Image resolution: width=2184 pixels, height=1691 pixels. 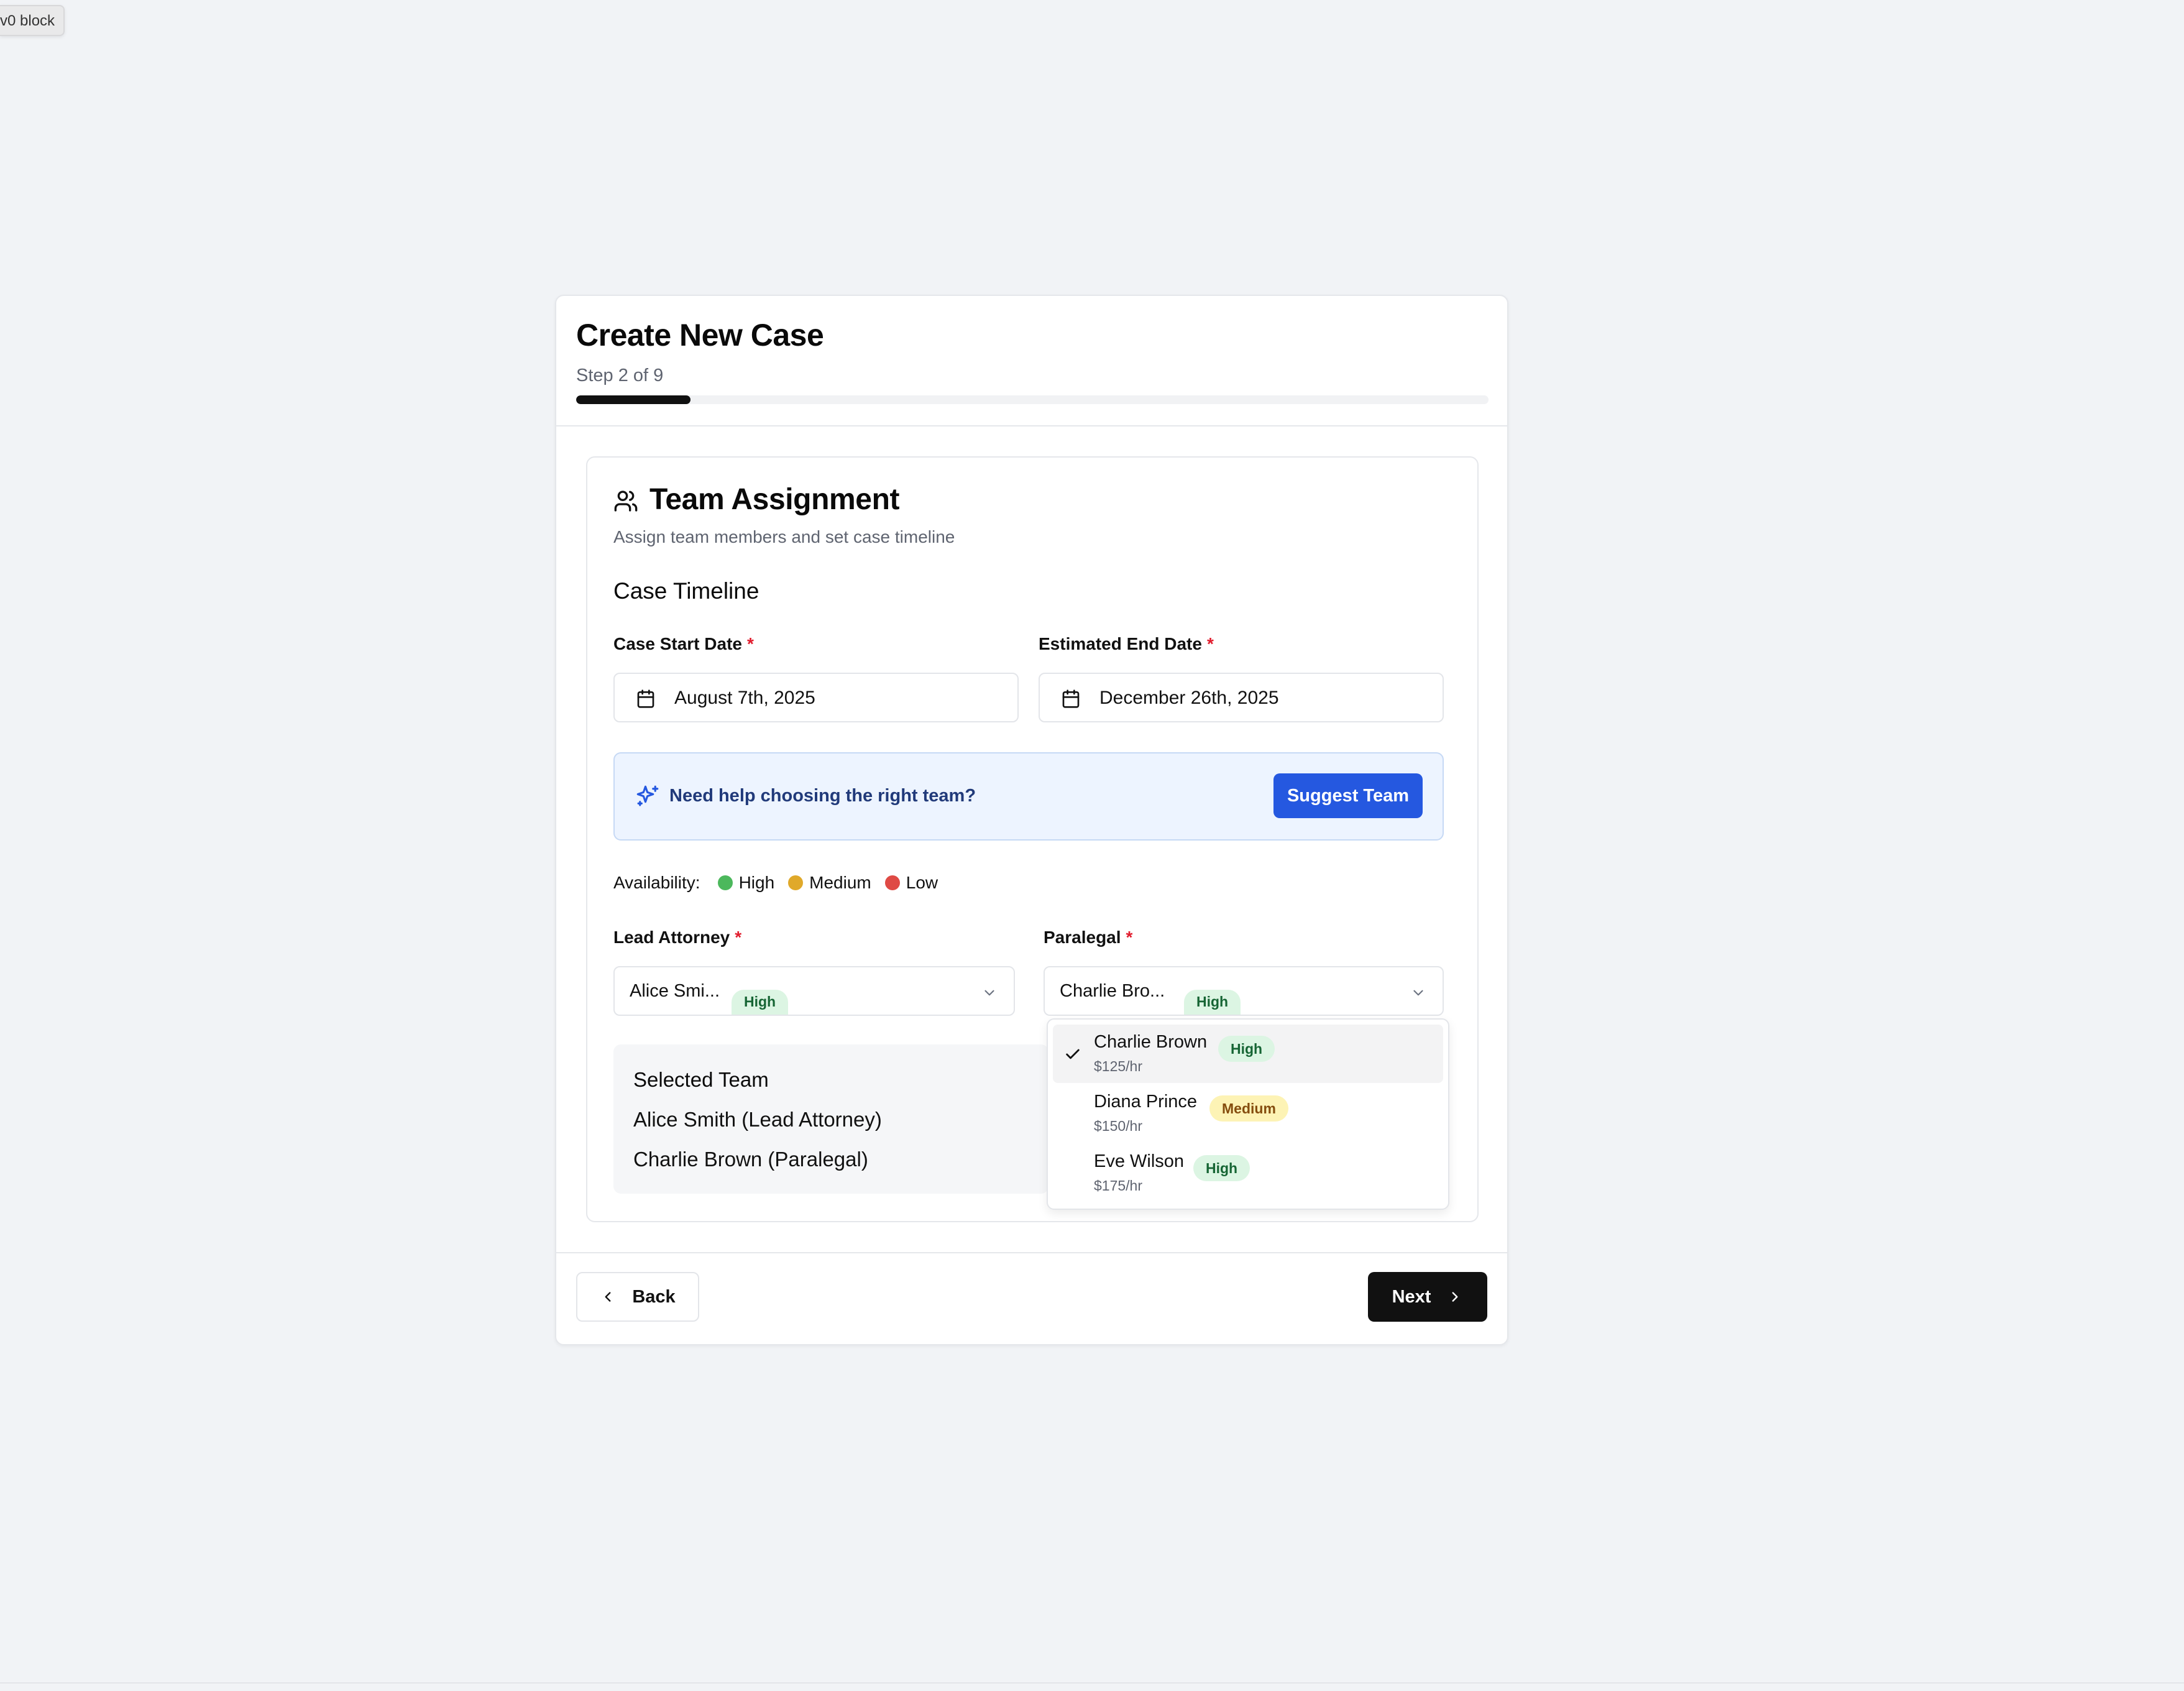 What do you see at coordinates (1189, 698) in the screenshot?
I see `end-date-value: December 26th, 2025` at bounding box center [1189, 698].